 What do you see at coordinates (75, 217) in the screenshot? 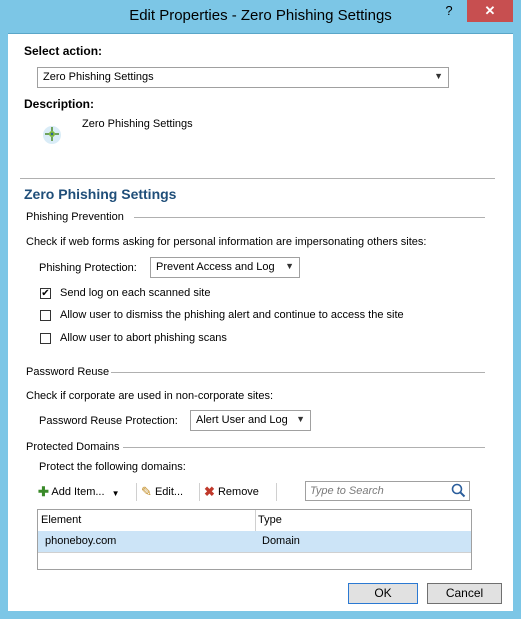
I see `phishing-prevention-group-label: Phishing Prevention` at bounding box center [75, 217].